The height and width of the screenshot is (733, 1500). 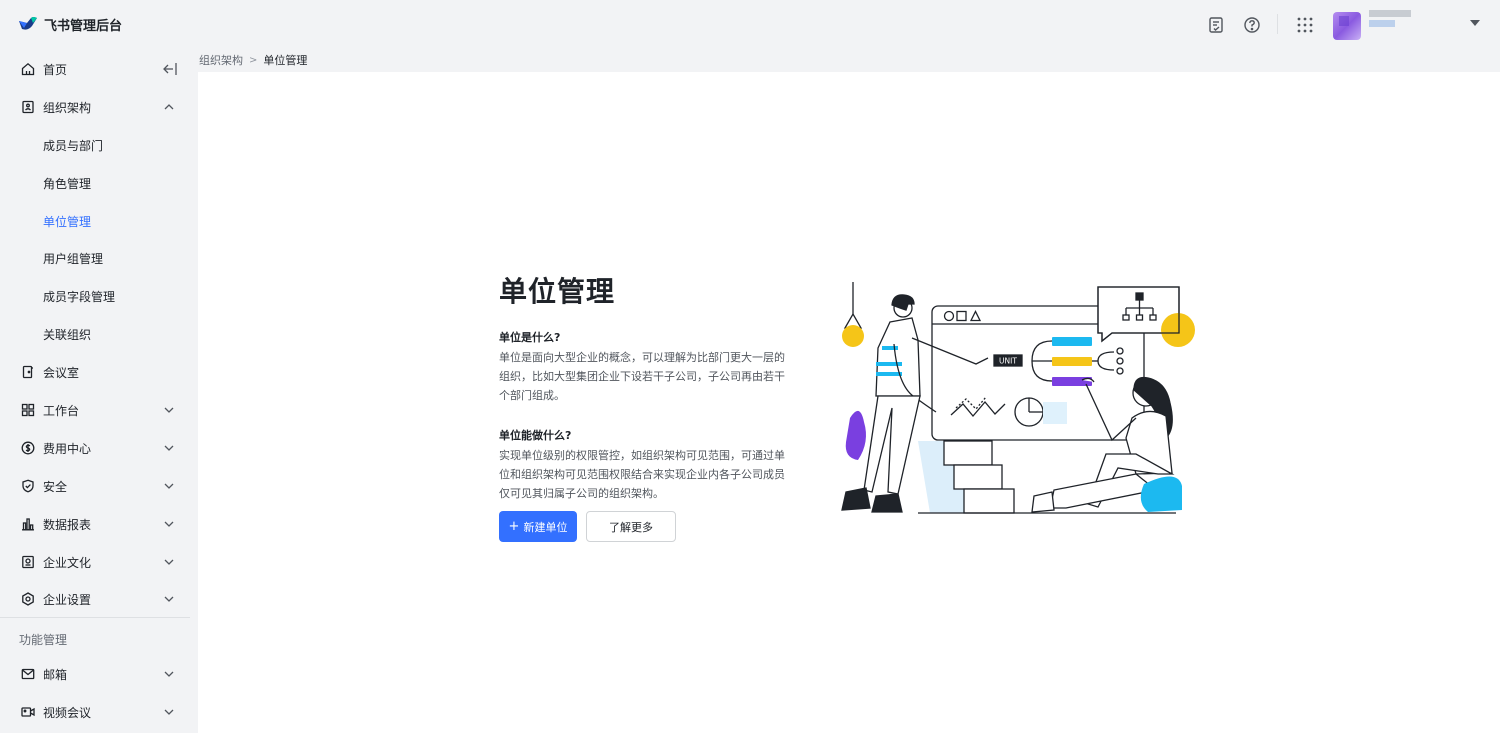 What do you see at coordinates (285, 60) in the screenshot?
I see `breadcrumb-current: 单位管理` at bounding box center [285, 60].